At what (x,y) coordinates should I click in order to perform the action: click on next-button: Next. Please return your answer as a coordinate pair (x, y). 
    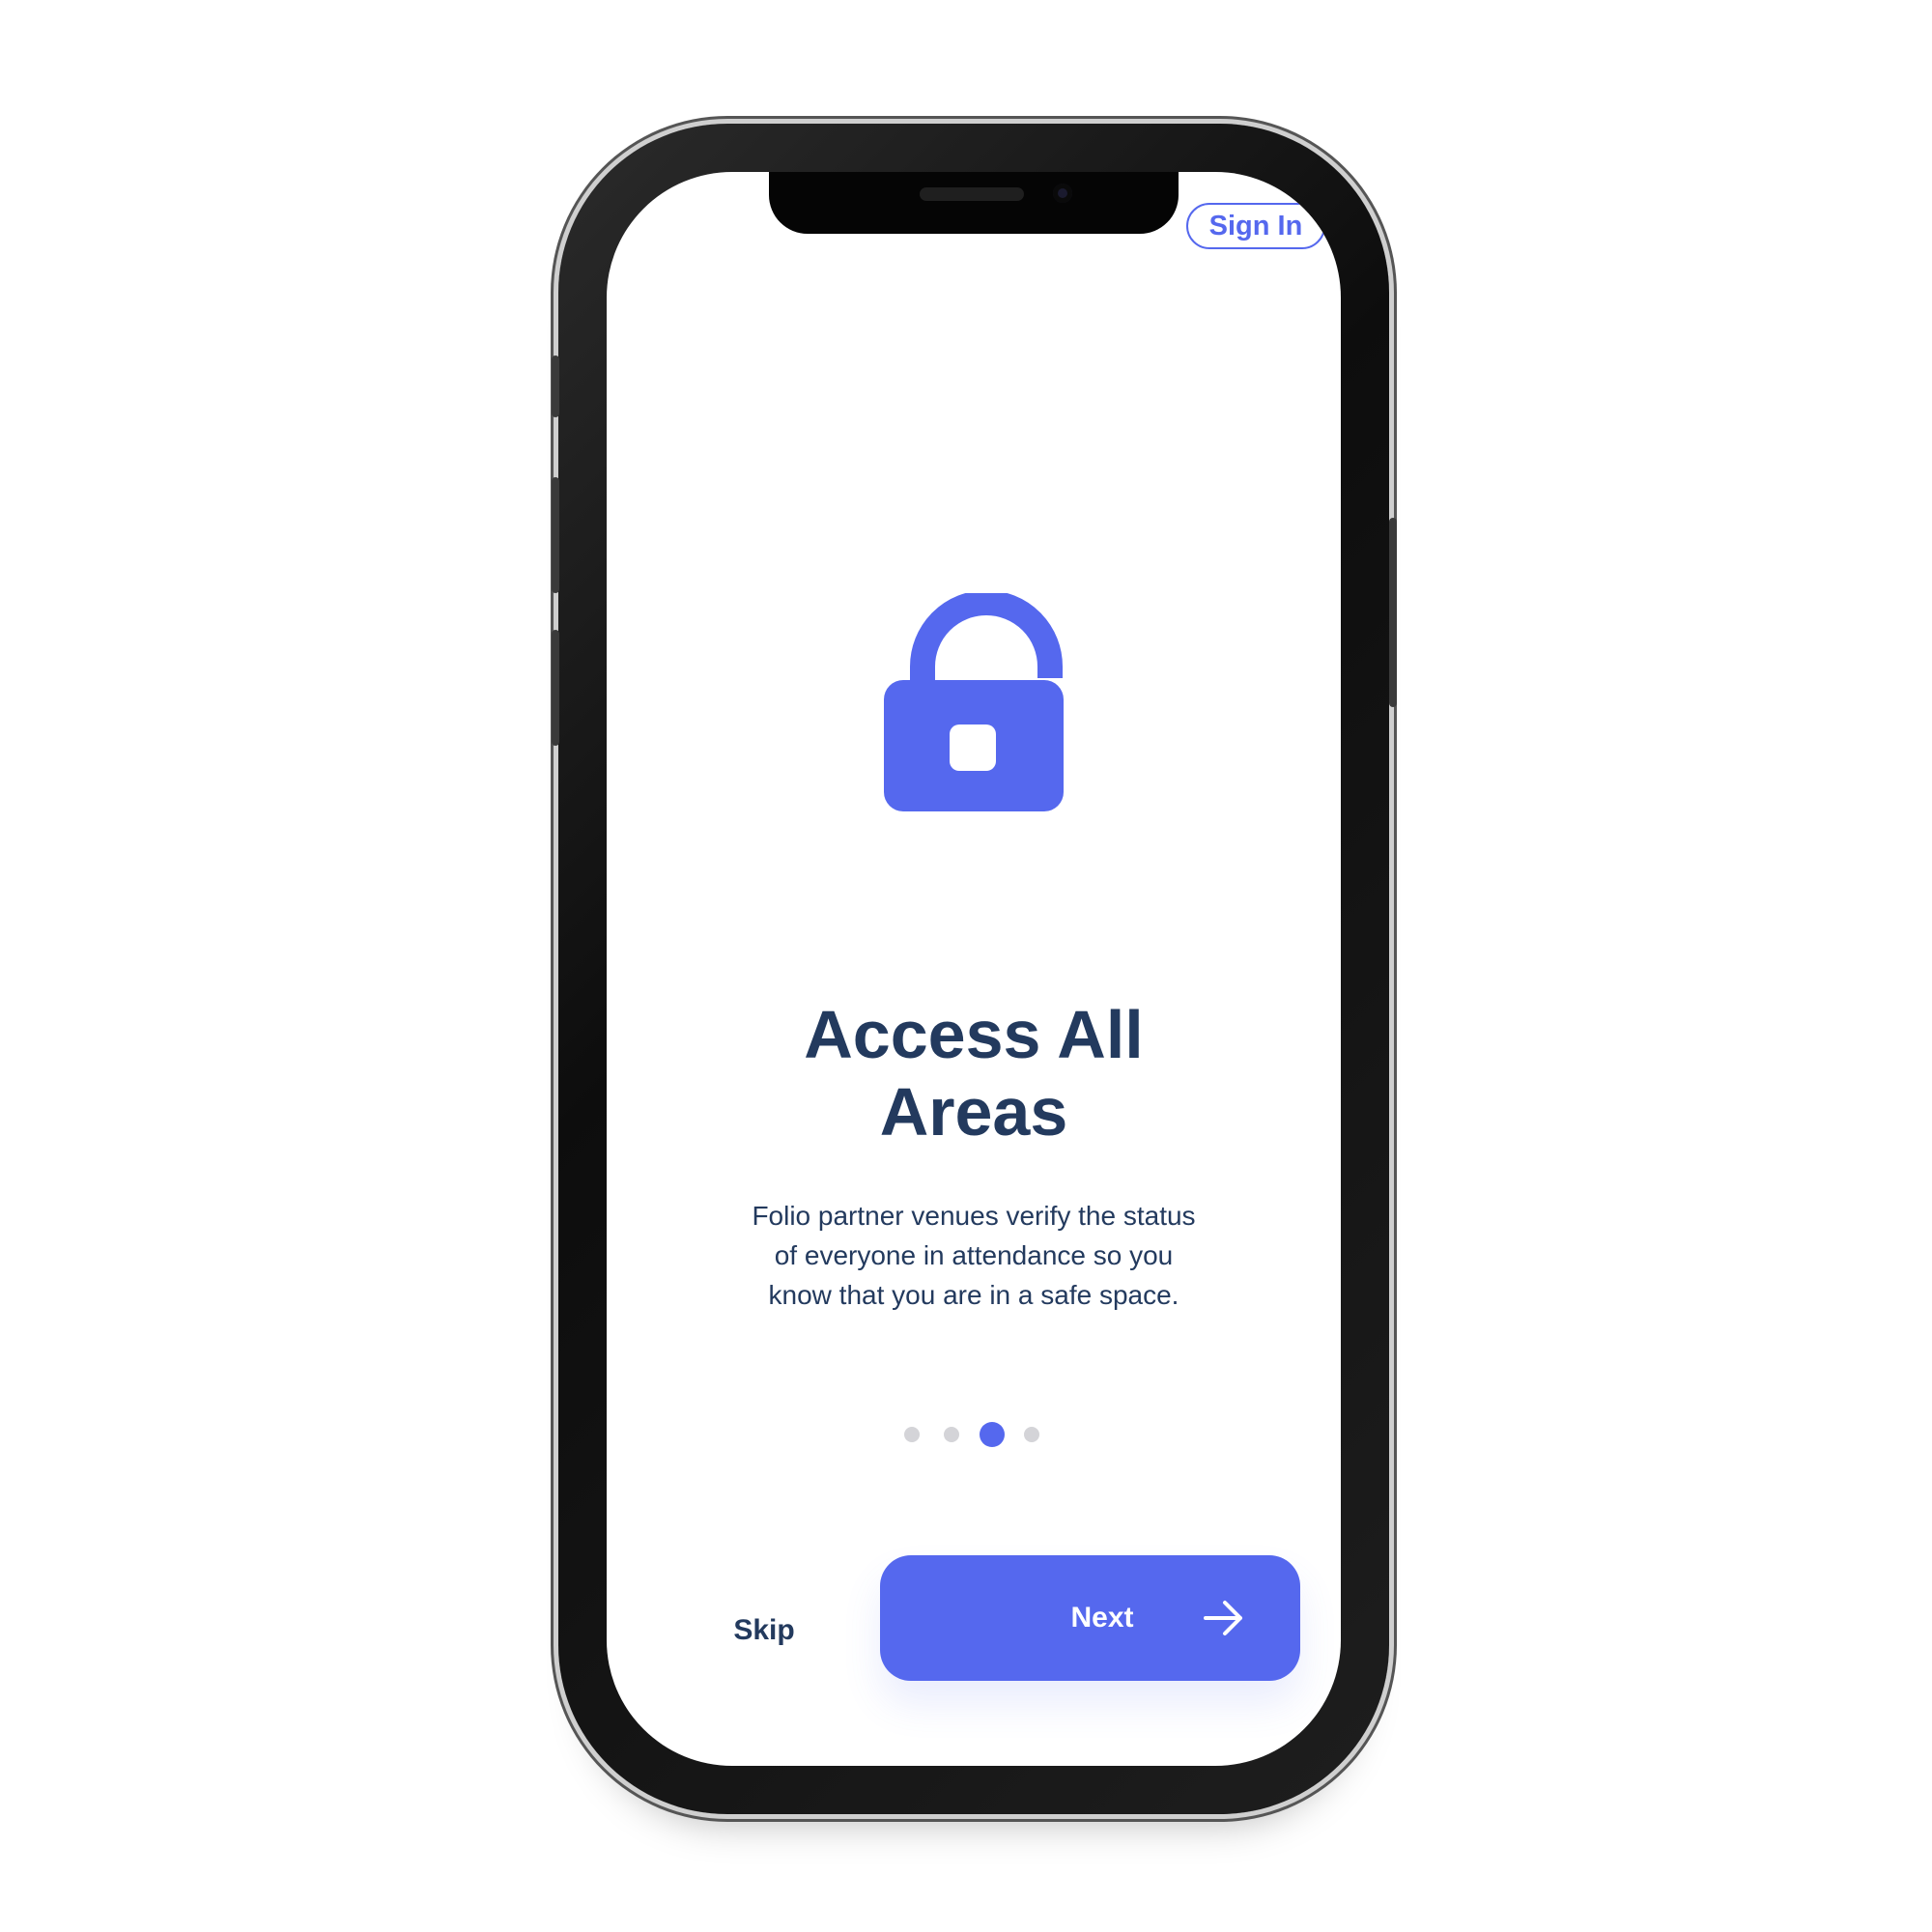
    Looking at the image, I should click on (1090, 1618).